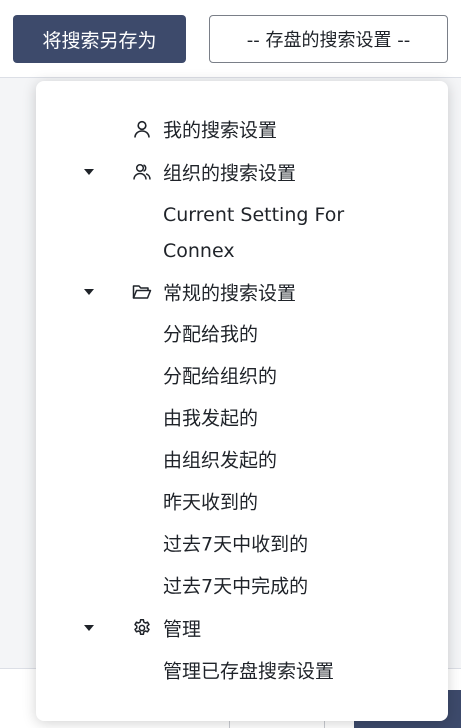 The width and height of the screenshot is (461, 728). What do you see at coordinates (182, 629) in the screenshot?
I see `menu-group-label: 管理` at bounding box center [182, 629].